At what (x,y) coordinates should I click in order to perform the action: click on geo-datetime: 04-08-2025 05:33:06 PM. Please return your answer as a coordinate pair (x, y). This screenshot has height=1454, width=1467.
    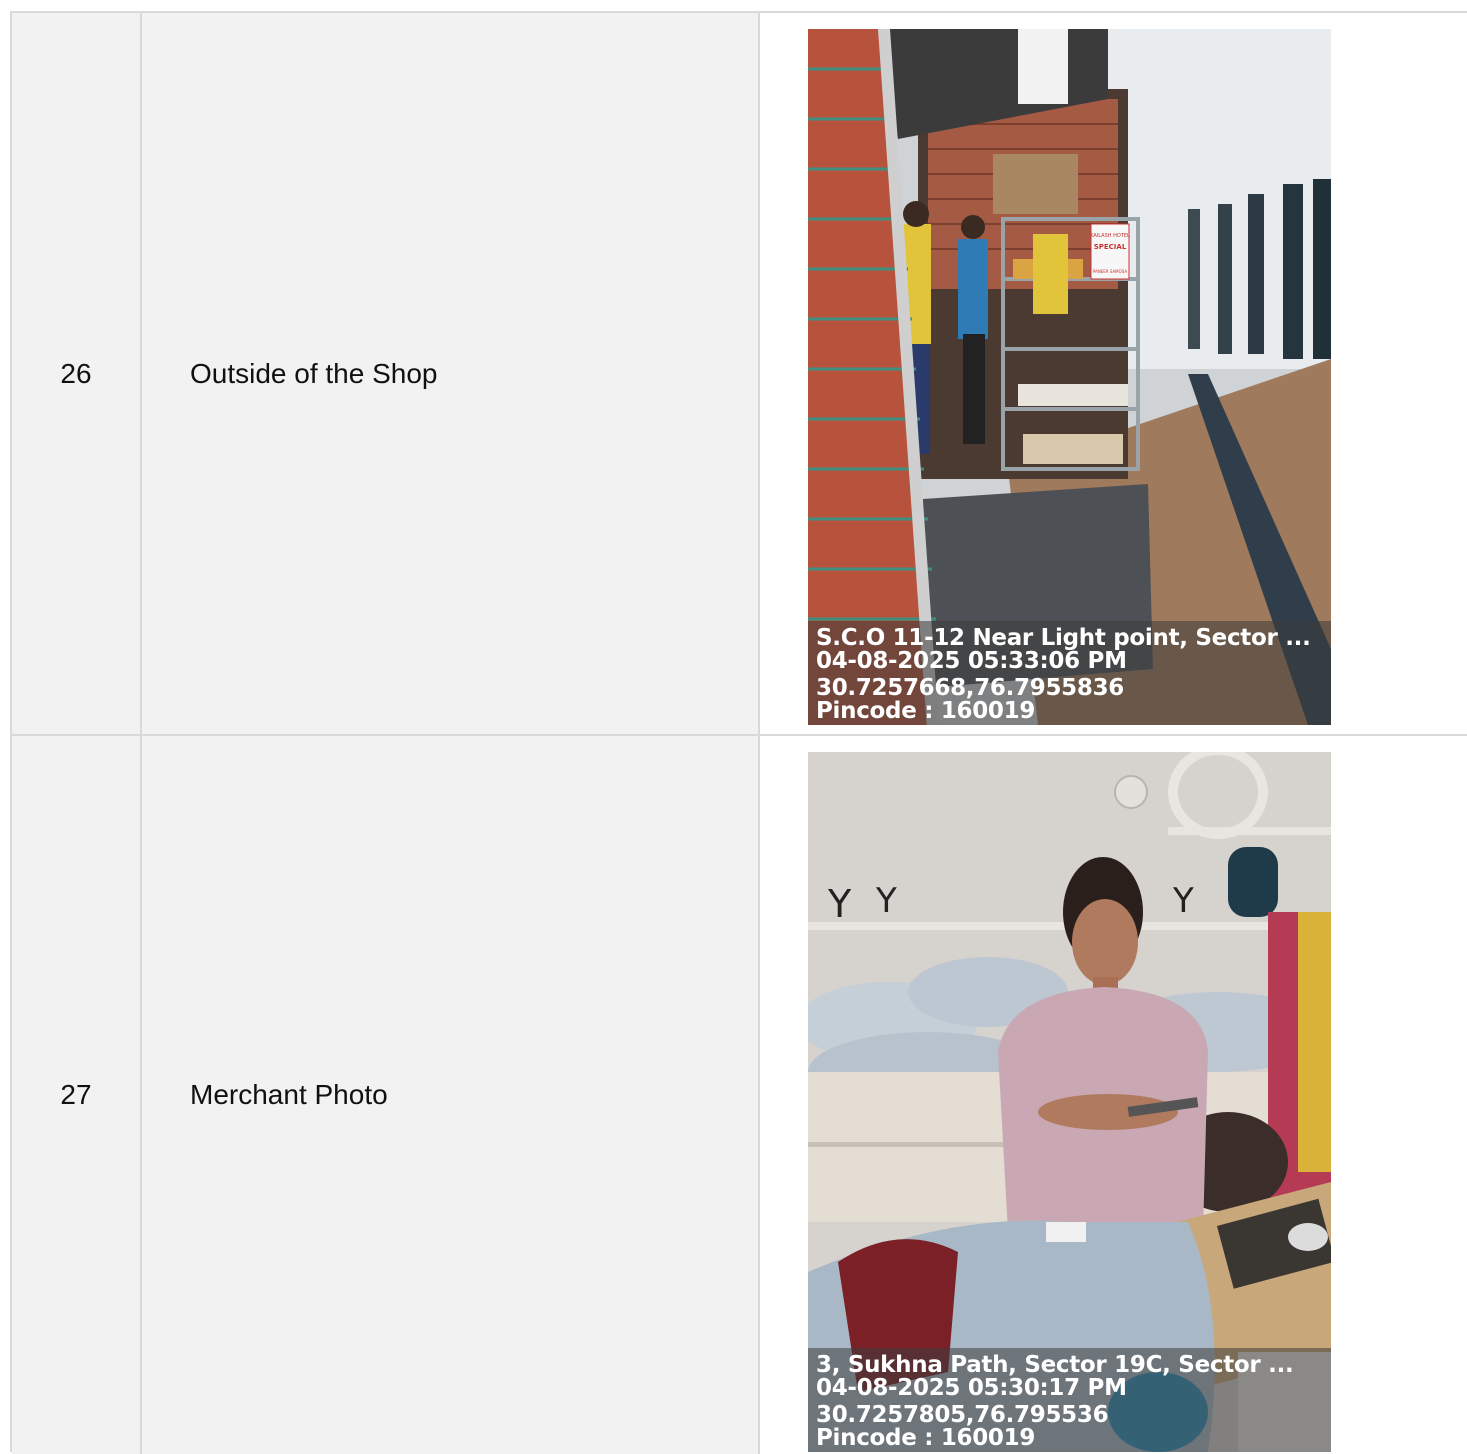
    Looking at the image, I should click on (971, 661).